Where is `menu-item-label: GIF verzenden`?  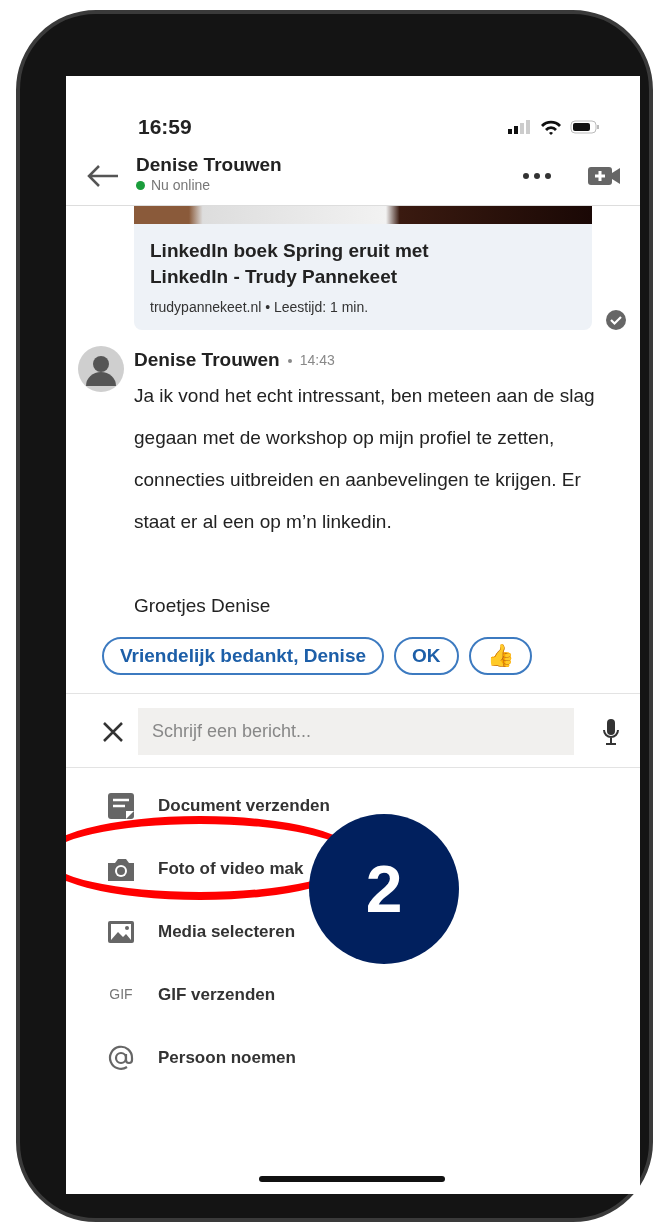
menu-item-label: GIF verzenden is located at coordinates (217, 995).